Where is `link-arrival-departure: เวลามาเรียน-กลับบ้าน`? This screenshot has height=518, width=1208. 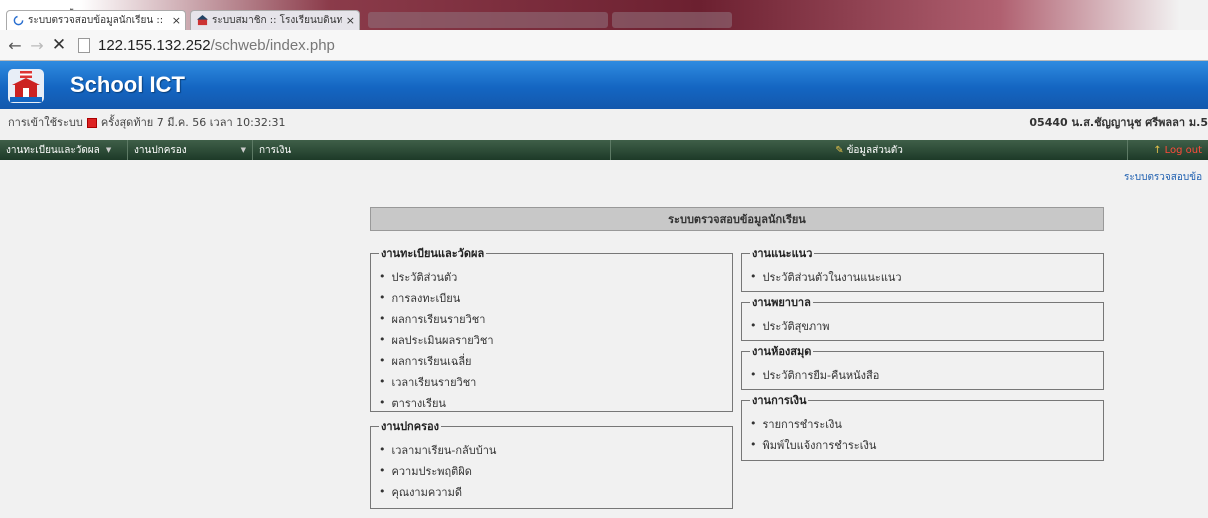 link-arrival-departure: เวลามาเรียน-กลับบ้าน is located at coordinates (551, 449).